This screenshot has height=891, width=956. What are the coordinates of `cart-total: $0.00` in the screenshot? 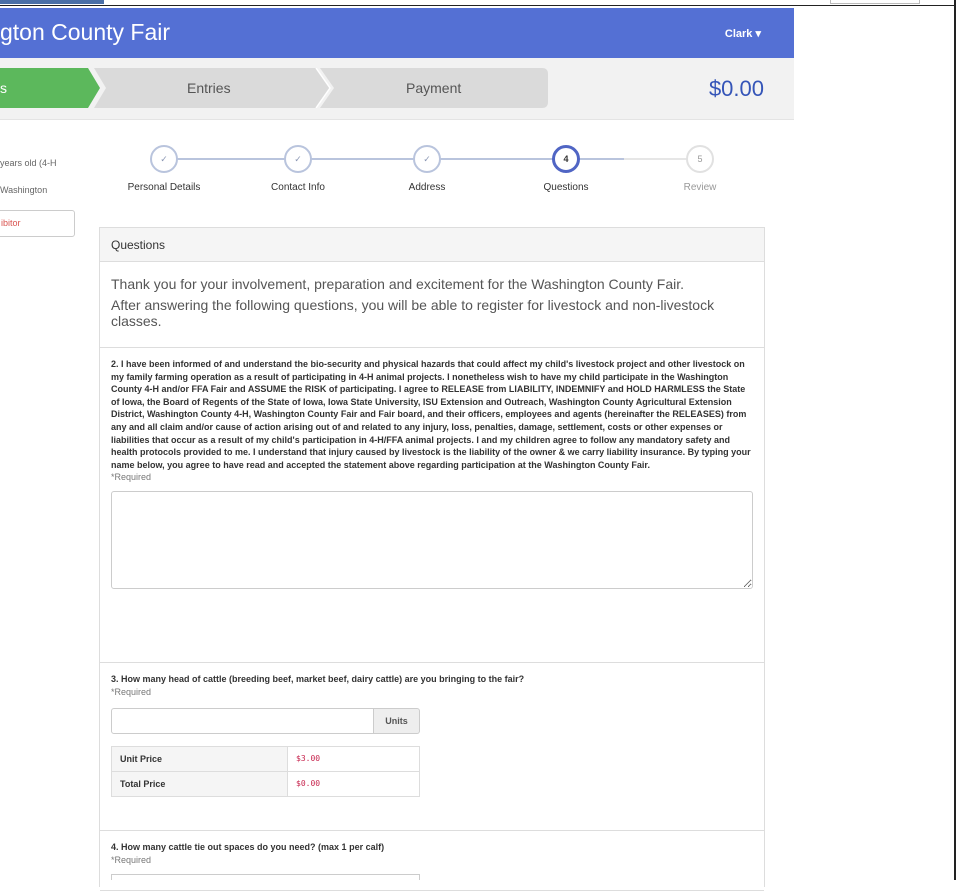 It's located at (736, 88).